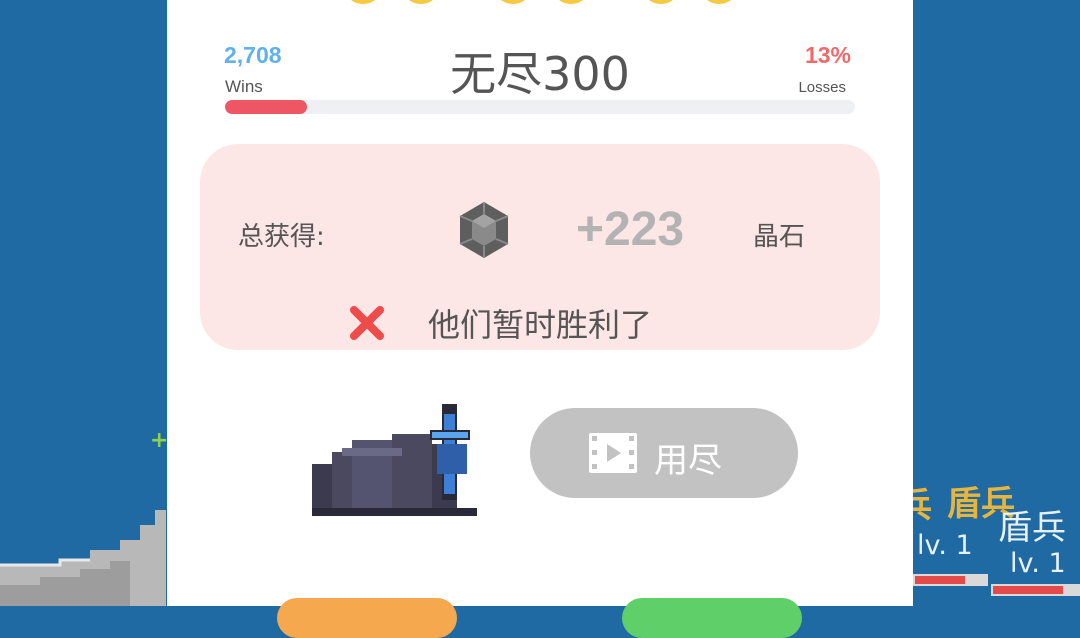  I want to click on green-action-button, so click(712, 618).